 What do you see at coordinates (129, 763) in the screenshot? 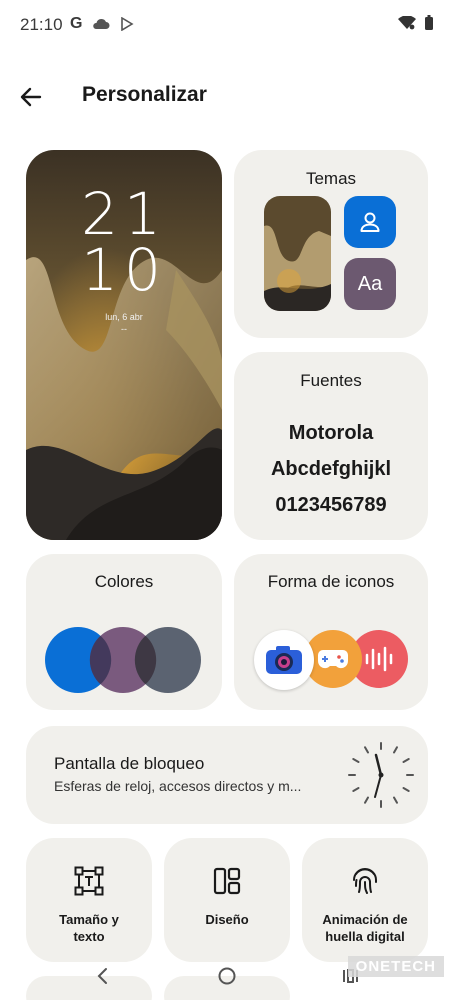
I see `lock-screen-title: Pantalla de bloqueo` at bounding box center [129, 763].